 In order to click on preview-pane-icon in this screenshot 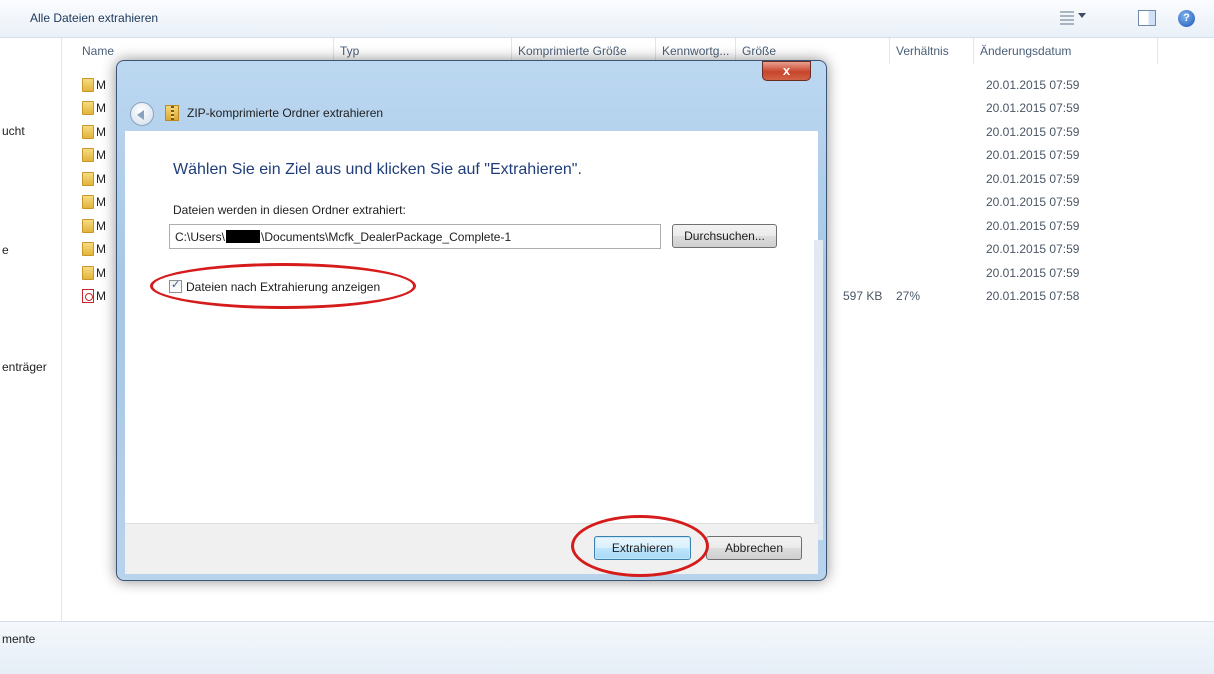, I will do `click(1147, 18)`.